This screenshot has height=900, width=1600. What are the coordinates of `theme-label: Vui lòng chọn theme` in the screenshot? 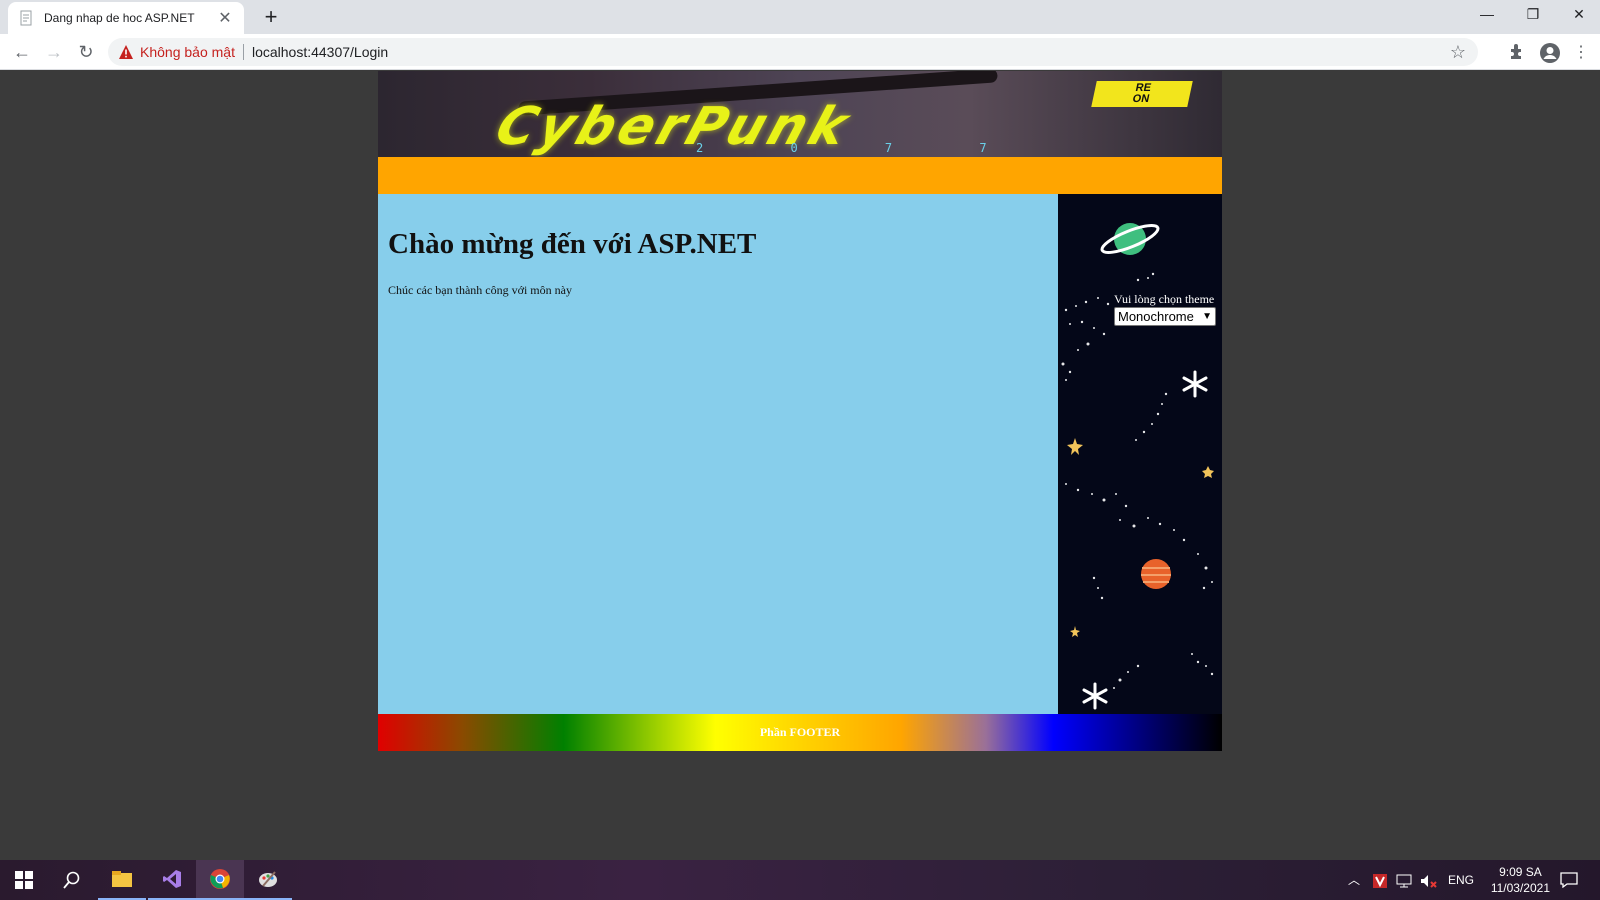 It's located at (1164, 299).